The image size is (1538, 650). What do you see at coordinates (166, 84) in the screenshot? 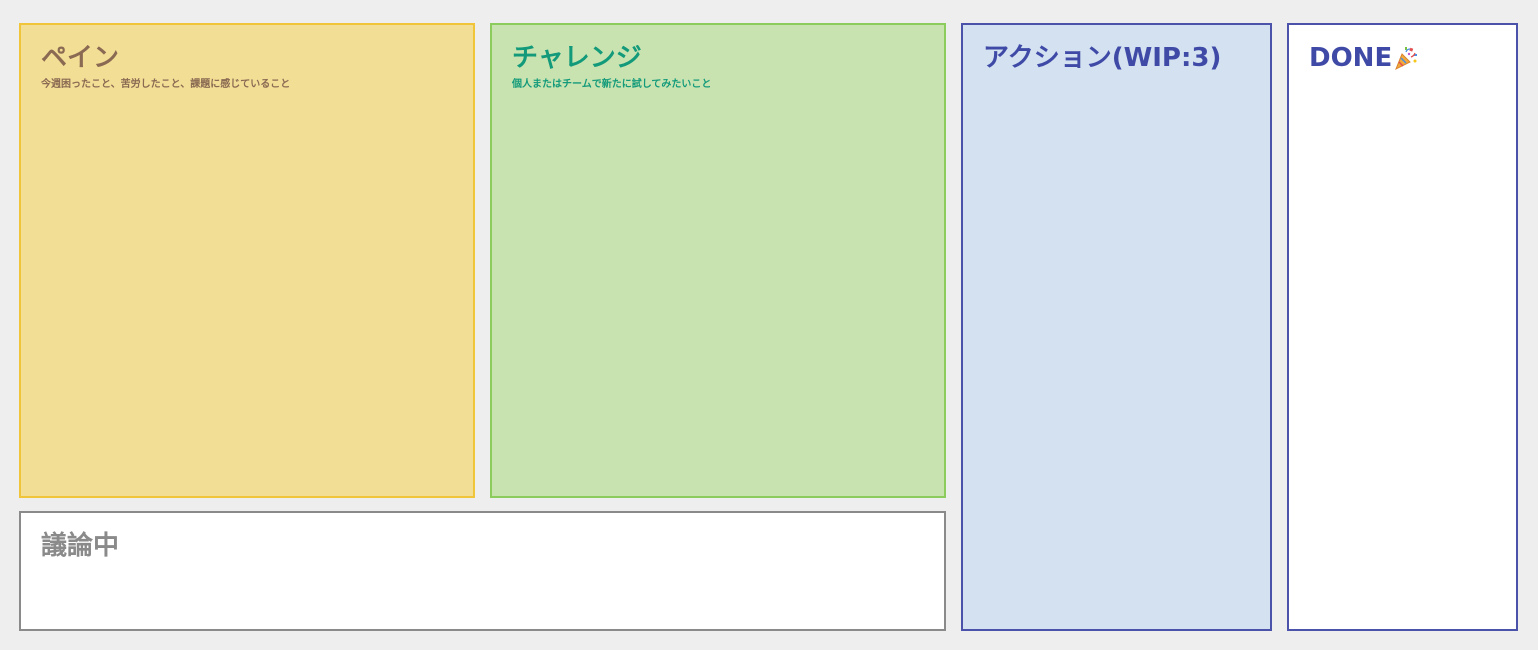
I see `pain-subtitle: 今週困ったこと、苦労したこと、課題に感じていること` at bounding box center [166, 84].